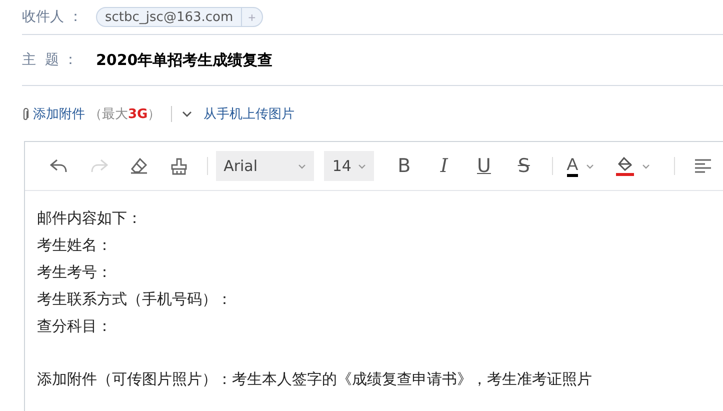 The height and width of the screenshot is (411, 723). What do you see at coordinates (75, 272) in the screenshot?
I see `body-text-line: 考生考号：` at bounding box center [75, 272].